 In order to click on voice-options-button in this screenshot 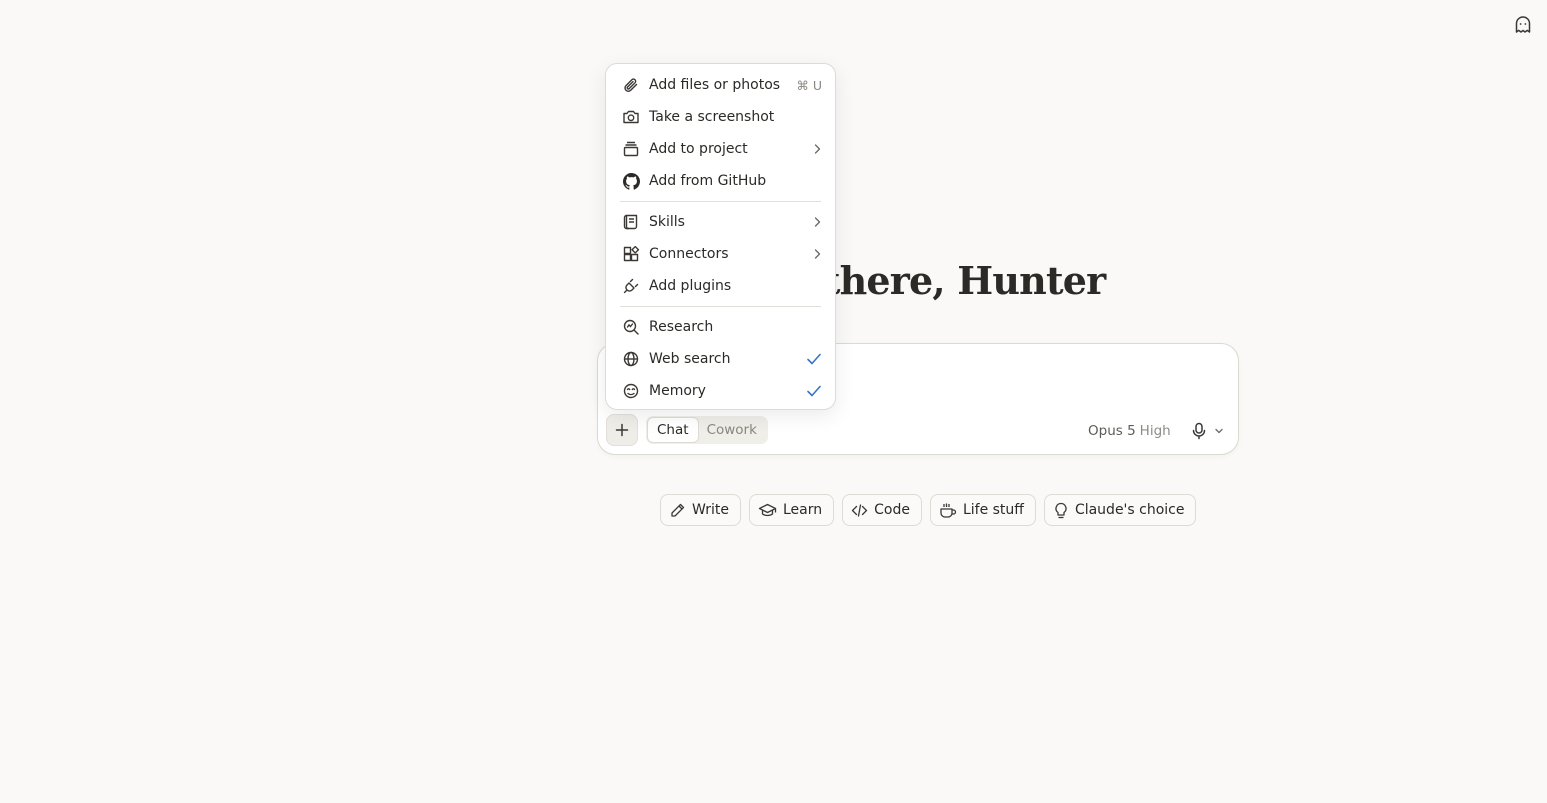, I will do `click(1219, 431)`.